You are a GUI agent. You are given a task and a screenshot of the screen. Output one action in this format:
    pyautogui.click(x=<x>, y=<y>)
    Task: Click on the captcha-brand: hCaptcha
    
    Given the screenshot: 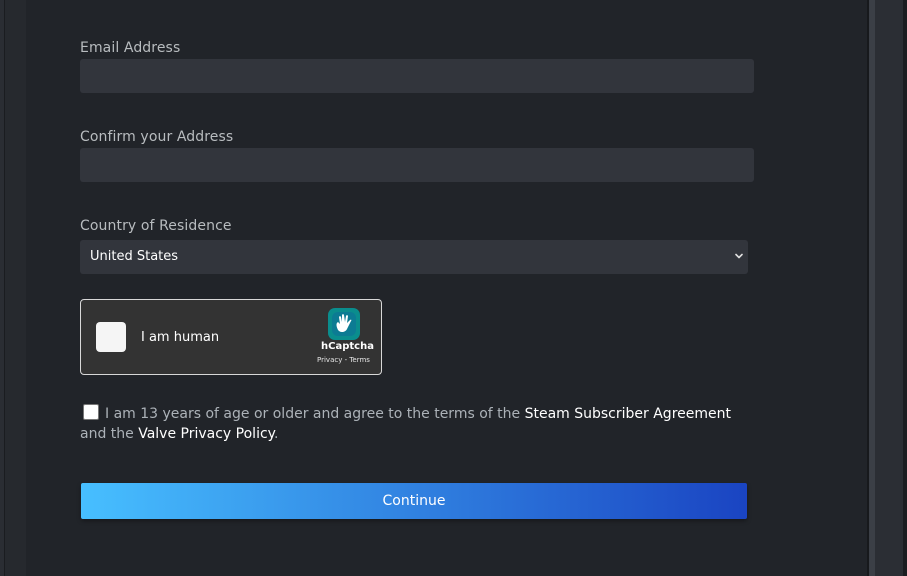 What is the action you would take?
    pyautogui.click(x=347, y=346)
    